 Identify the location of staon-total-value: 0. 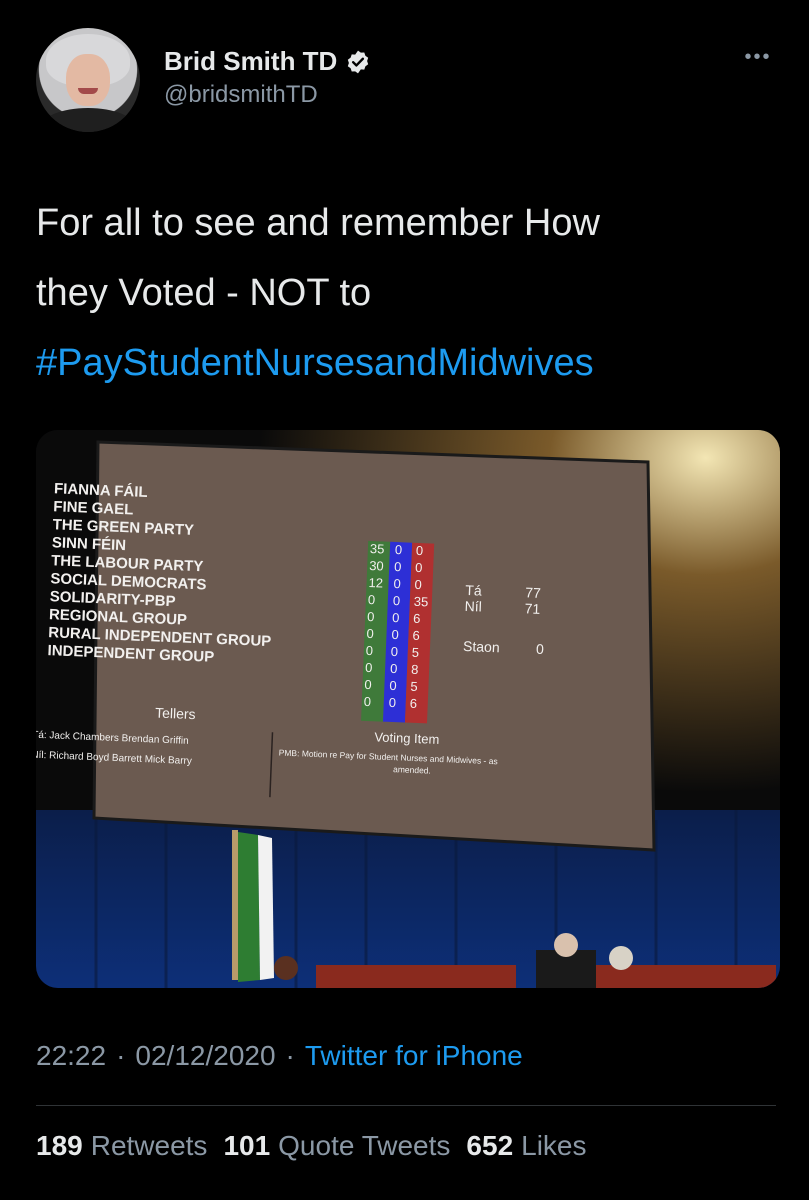
(540, 649).